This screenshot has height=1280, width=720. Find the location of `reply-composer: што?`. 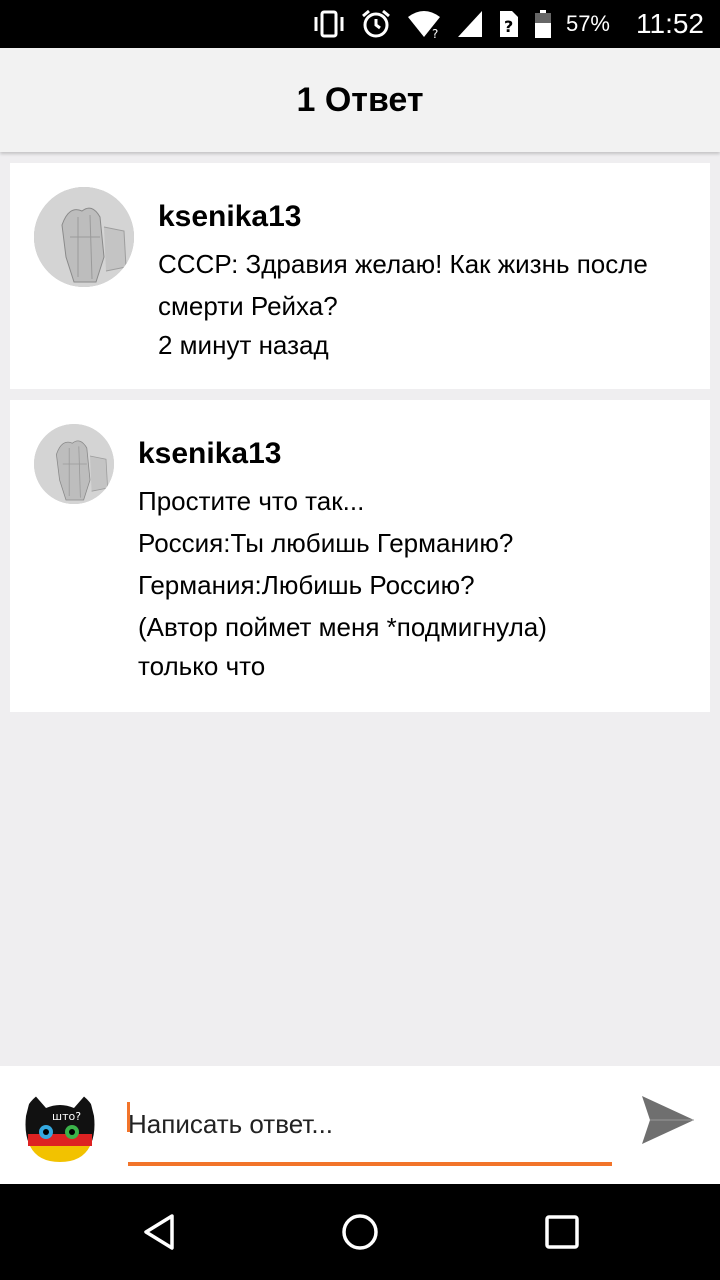

reply-composer: што? is located at coordinates (360, 1125).